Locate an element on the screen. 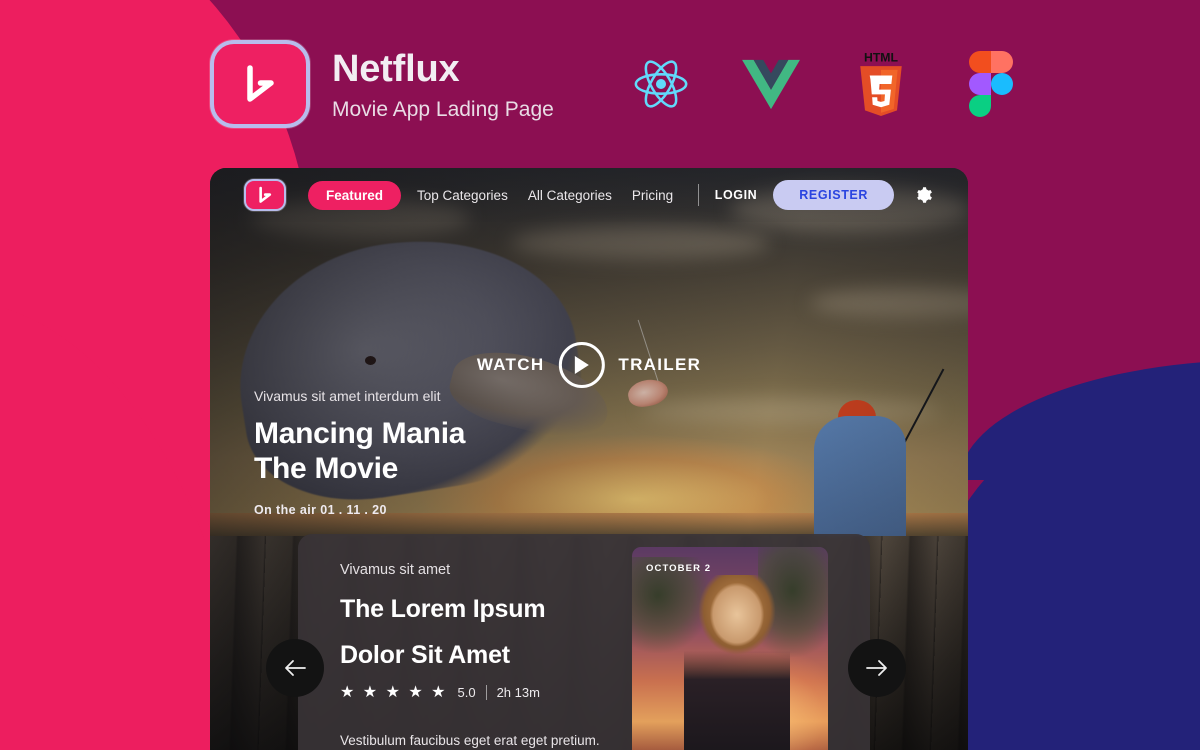 The width and height of the screenshot is (1200, 750). svg-text: HTML is located at coordinates (881, 57).